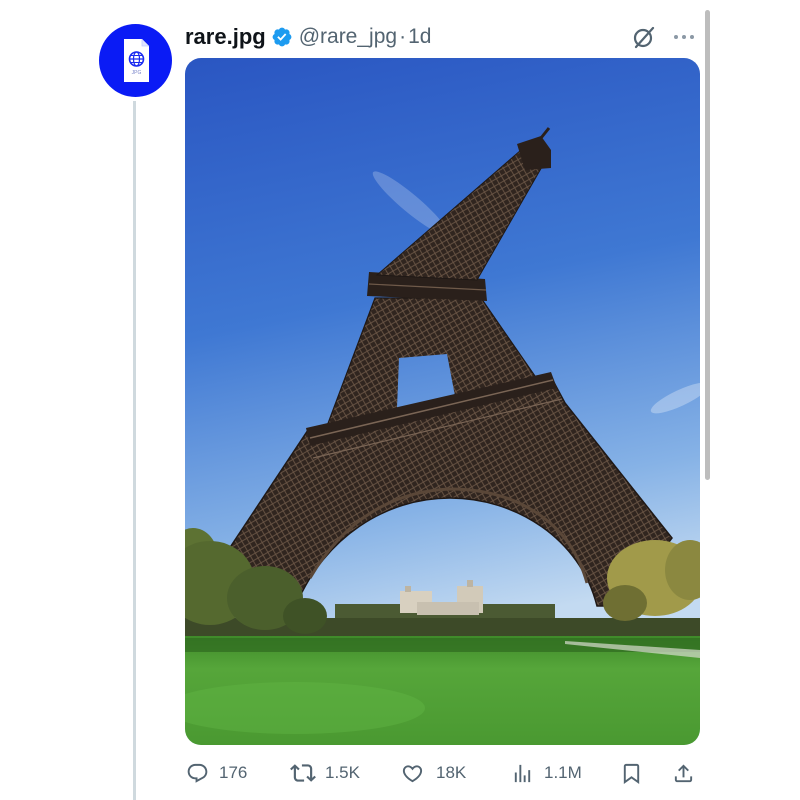  Describe the element at coordinates (522, 773) in the screenshot. I see `views-icon` at that location.